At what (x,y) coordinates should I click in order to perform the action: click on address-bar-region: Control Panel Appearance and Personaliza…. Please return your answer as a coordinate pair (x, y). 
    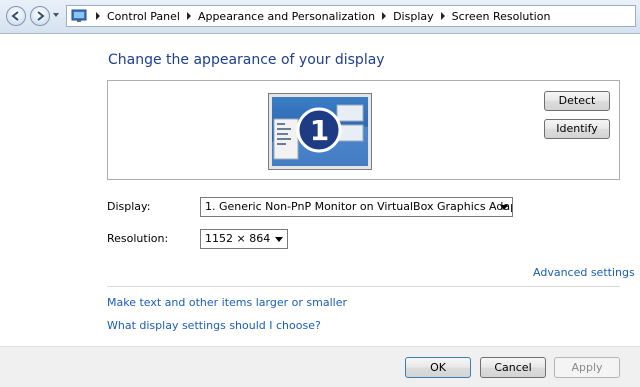
    Looking at the image, I should click on (320, 17).